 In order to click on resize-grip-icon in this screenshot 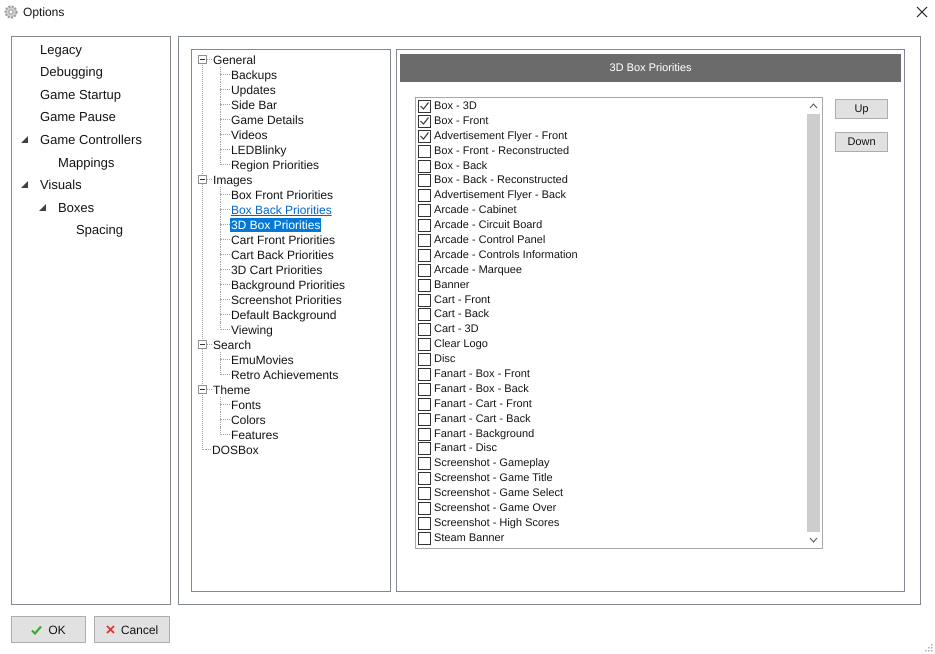, I will do `click(928, 647)`.